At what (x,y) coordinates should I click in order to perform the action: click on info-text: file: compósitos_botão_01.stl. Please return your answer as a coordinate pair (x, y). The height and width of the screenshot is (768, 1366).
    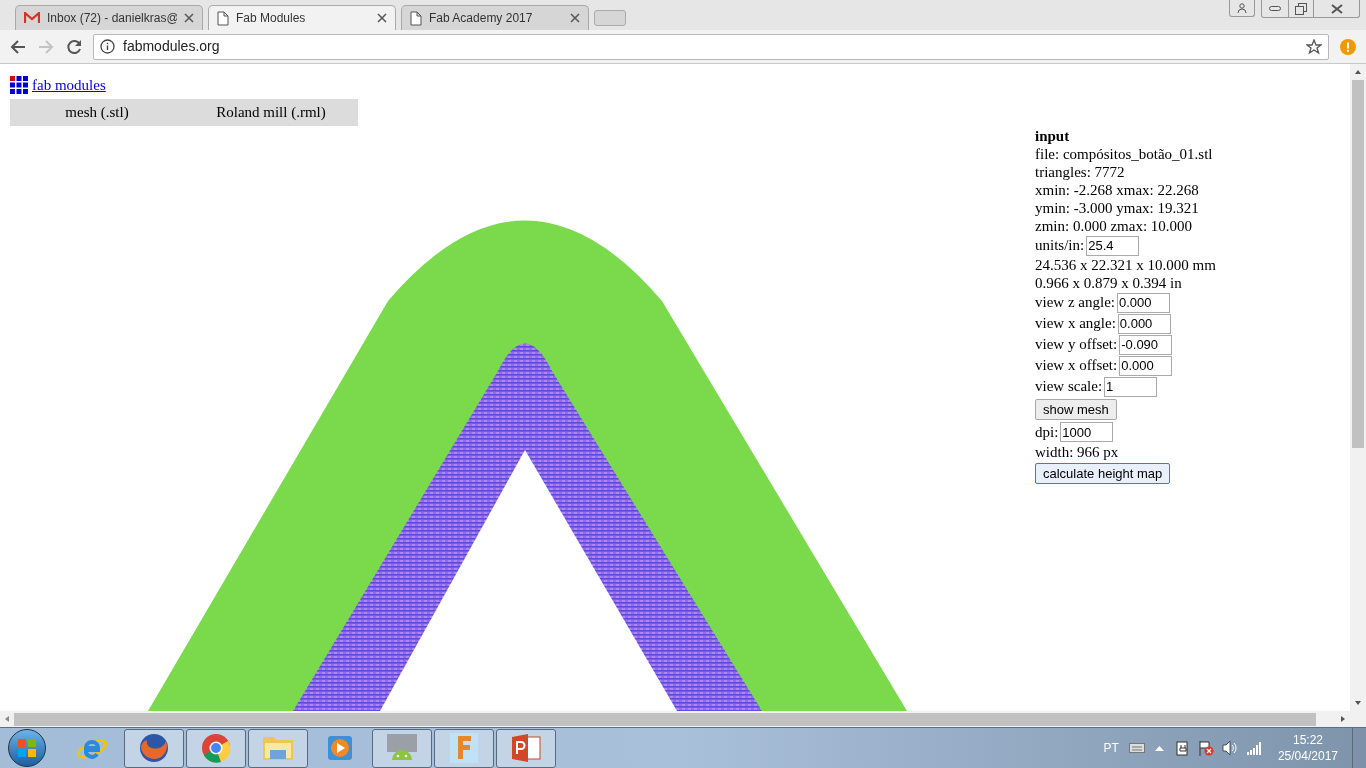
    Looking at the image, I should click on (1124, 154).